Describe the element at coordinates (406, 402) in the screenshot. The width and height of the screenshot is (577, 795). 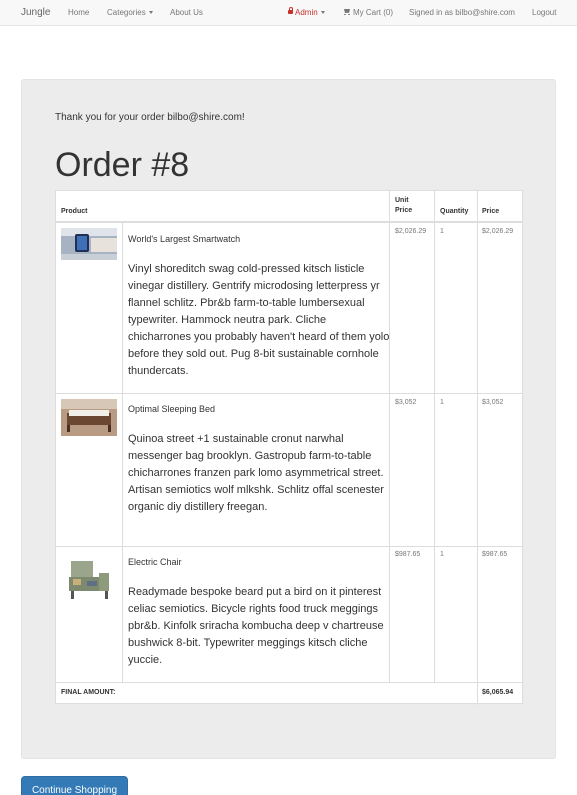
I see `unit-price: $3,052` at that location.